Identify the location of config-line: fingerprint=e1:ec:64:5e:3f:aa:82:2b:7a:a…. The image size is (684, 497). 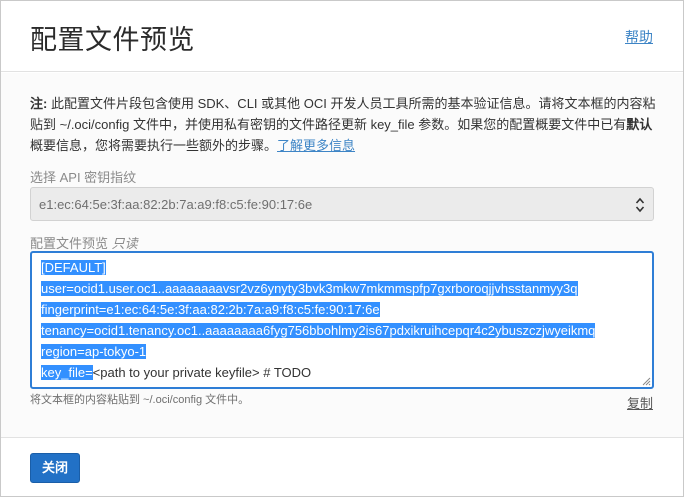
(342, 309).